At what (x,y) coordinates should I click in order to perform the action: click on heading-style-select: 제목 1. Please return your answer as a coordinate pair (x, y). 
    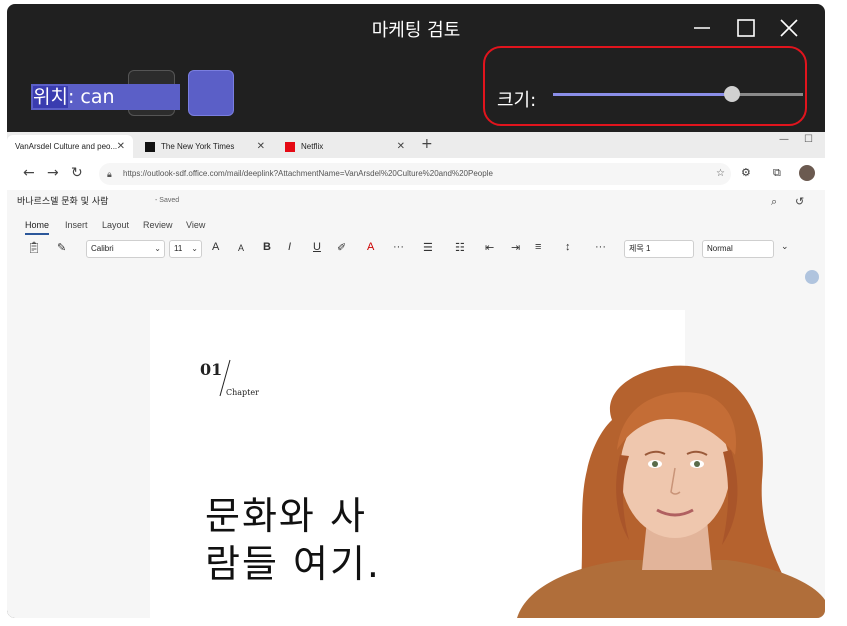
    Looking at the image, I should click on (659, 249).